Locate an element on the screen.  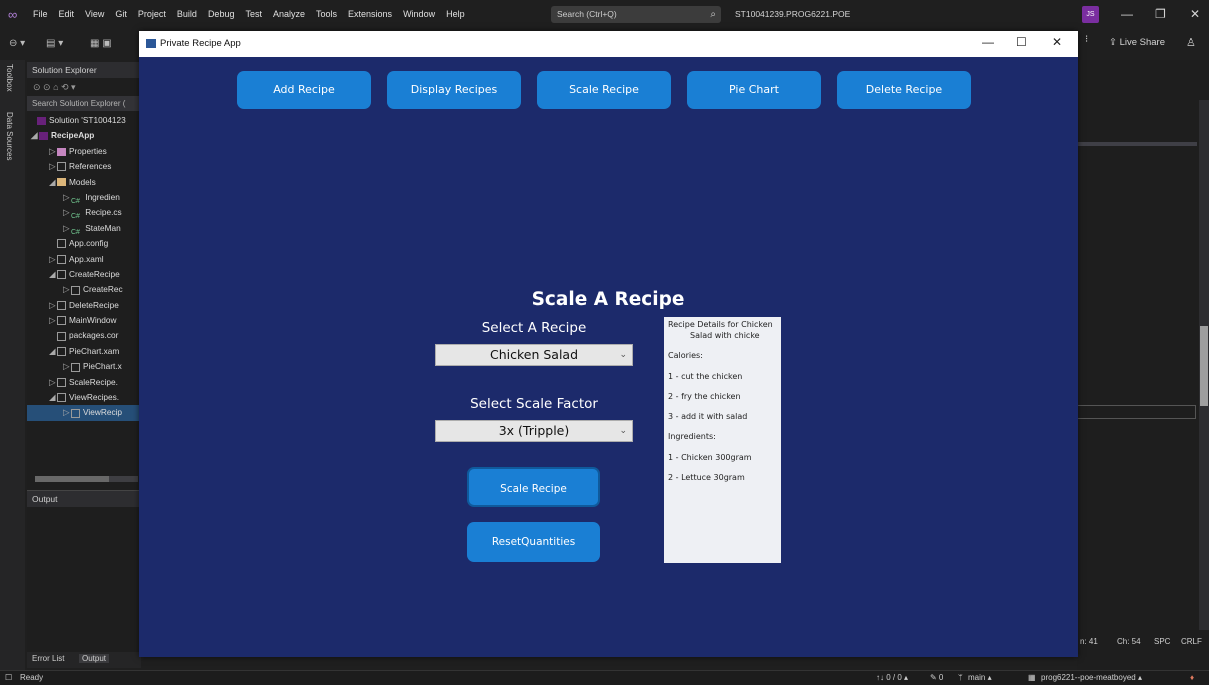
data-sources-tab: Data Sources is located at coordinates (9, 136).